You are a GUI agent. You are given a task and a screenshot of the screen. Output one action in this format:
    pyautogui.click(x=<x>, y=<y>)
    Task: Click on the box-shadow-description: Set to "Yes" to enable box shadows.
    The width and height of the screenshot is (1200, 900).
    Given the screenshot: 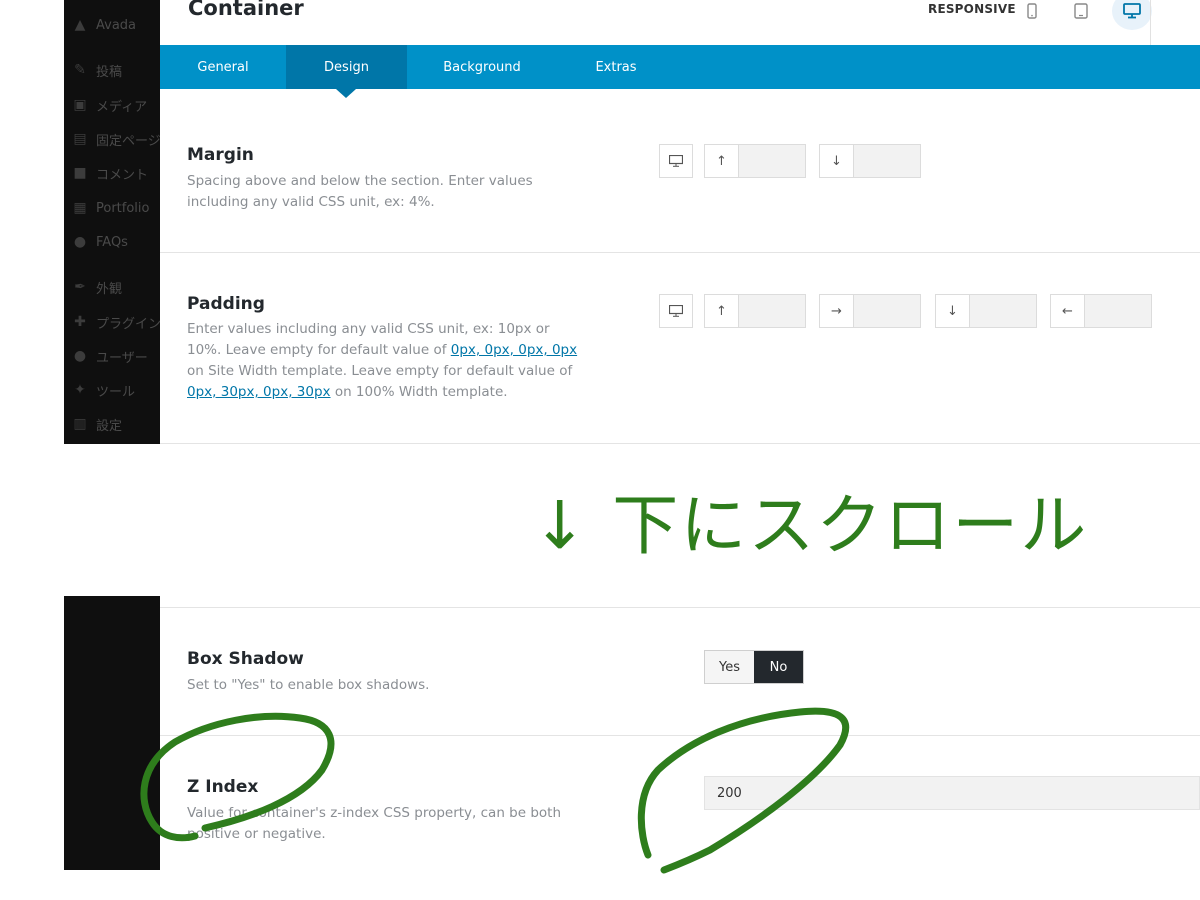 What is the action you would take?
    pyautogui.click(x=308, y=685)
    